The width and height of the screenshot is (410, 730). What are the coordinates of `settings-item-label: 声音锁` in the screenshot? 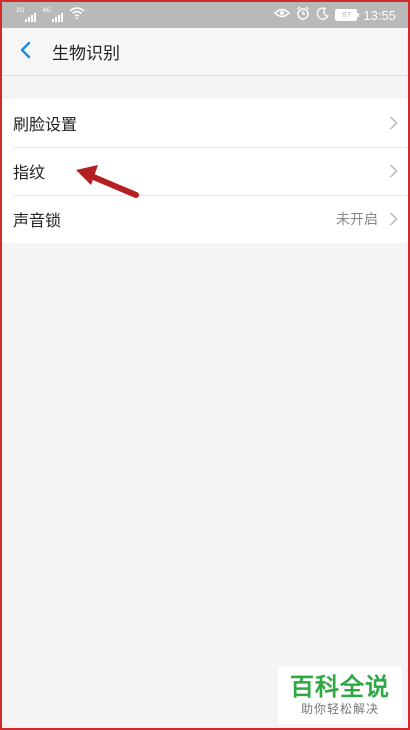 It's located at (37, 220).